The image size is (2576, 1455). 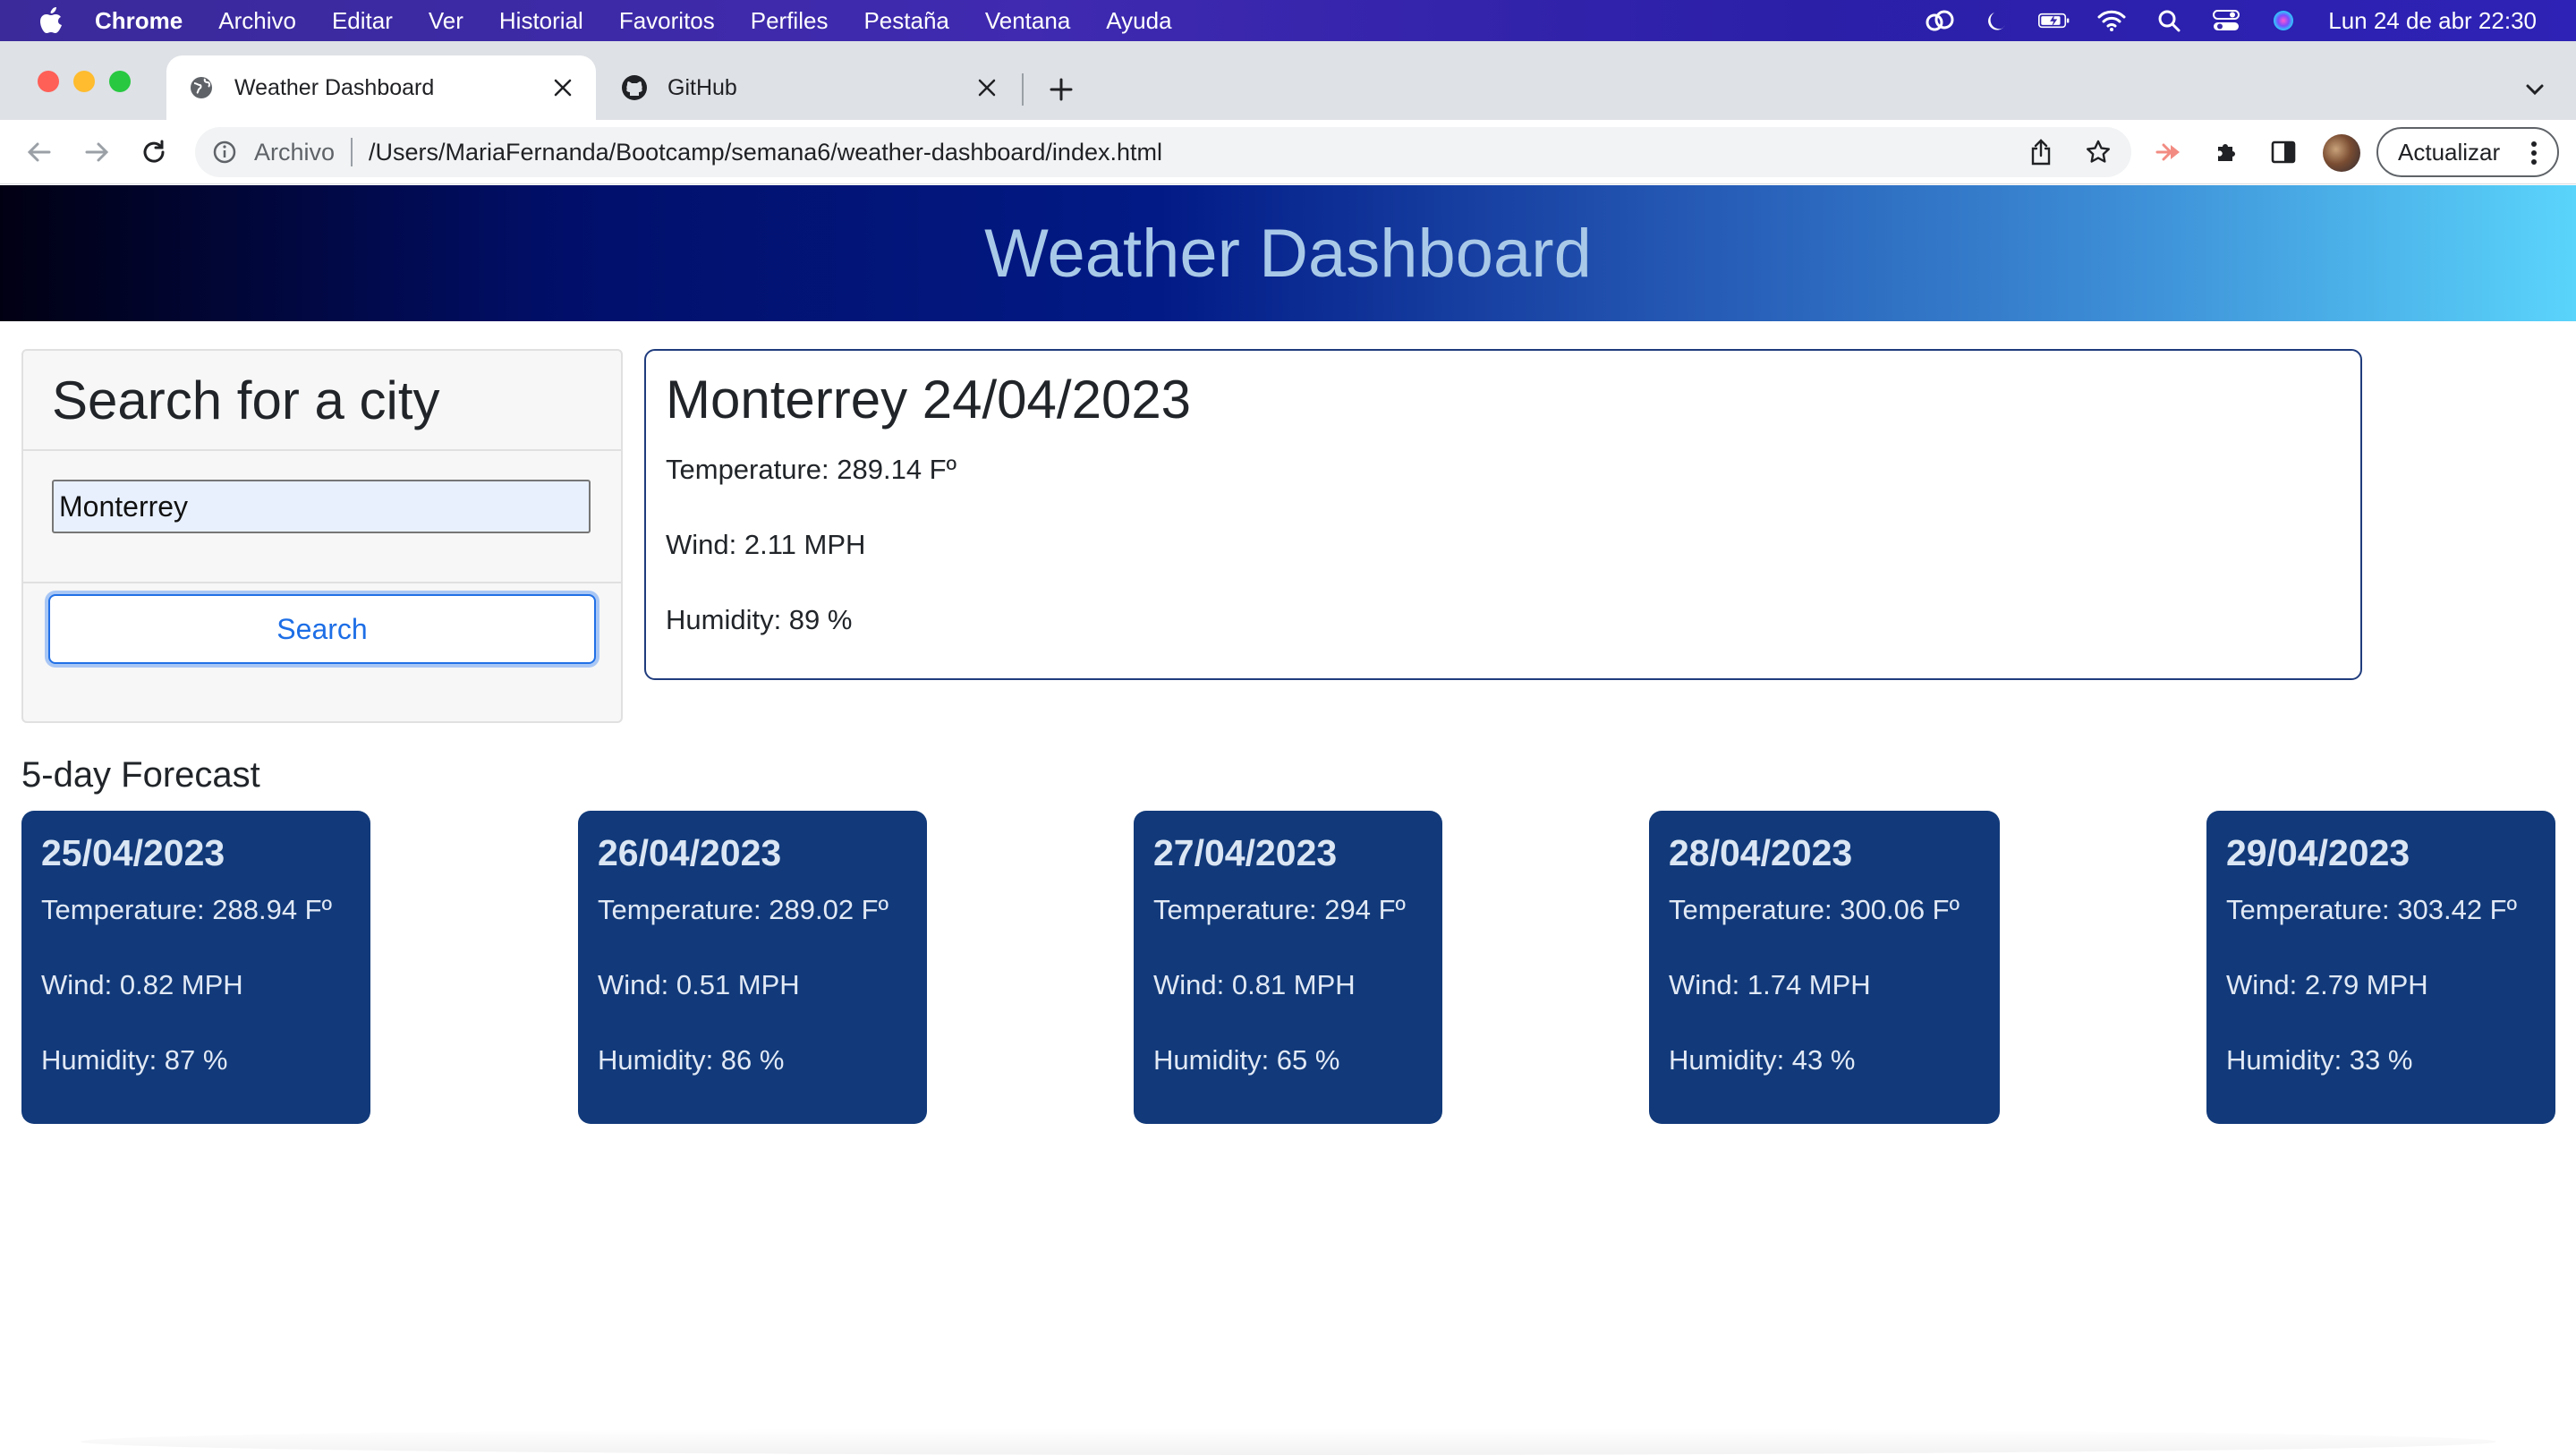 I want to click on creative-cloud-icon, so click(x=1940, y=20).